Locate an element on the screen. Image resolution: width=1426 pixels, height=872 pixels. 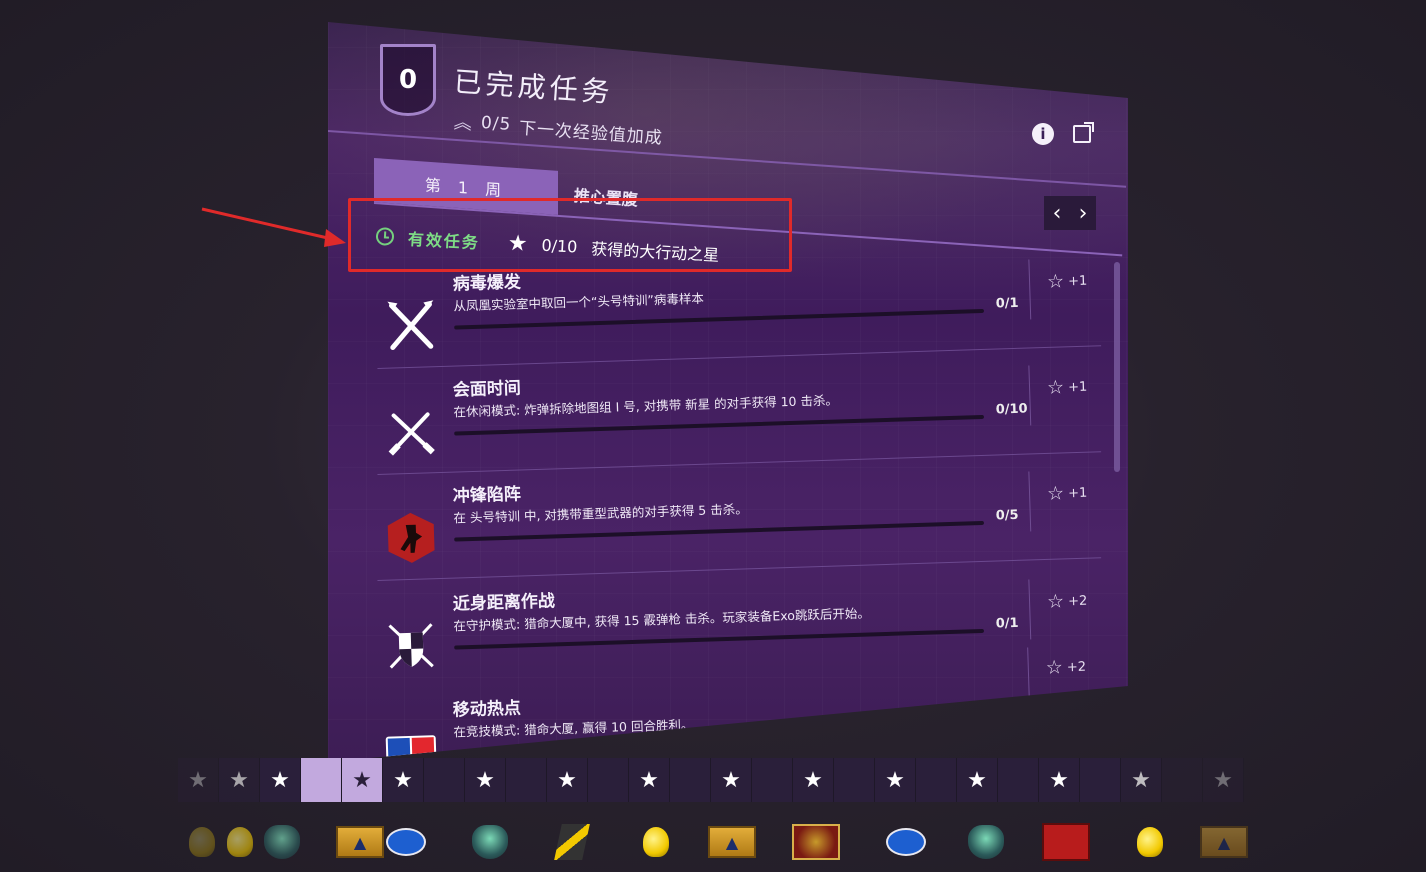
shield-swords-icon is located at coordinates (411, 646).